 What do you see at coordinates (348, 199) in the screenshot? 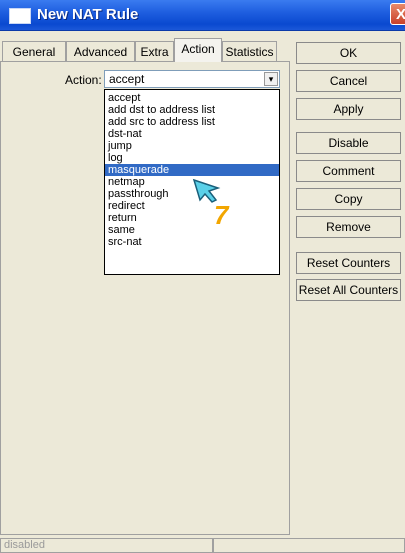
I see `copy-button: Copy` at bounding box center [348, 199].